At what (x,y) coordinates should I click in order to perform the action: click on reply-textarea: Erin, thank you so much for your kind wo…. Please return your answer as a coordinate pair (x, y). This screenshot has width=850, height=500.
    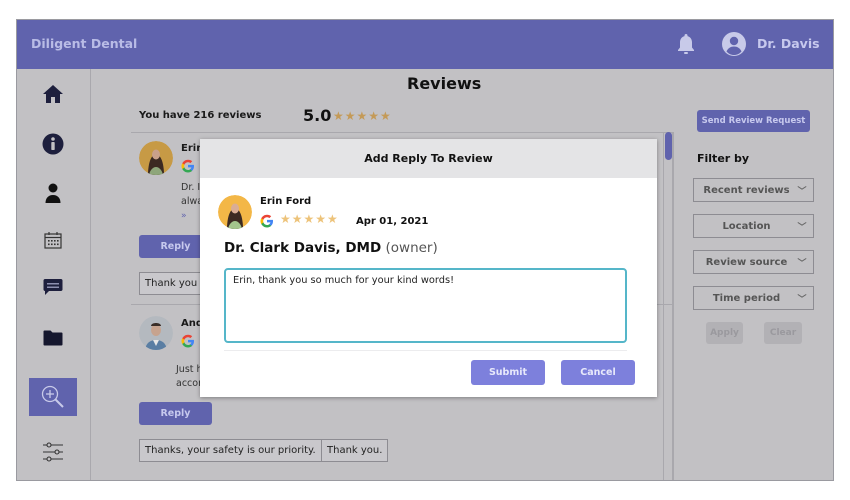
    Looking at the image, I should click on (425, 305).